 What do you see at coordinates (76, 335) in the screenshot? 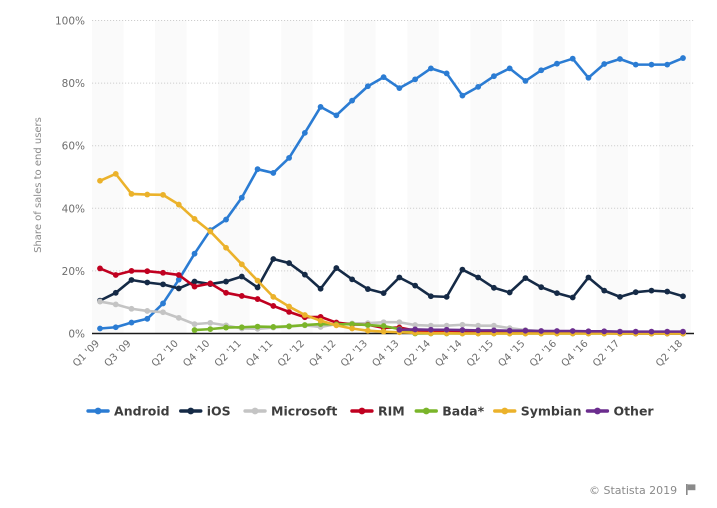
I see `y-tick-label: 0%` at bounding box center [76, 335].